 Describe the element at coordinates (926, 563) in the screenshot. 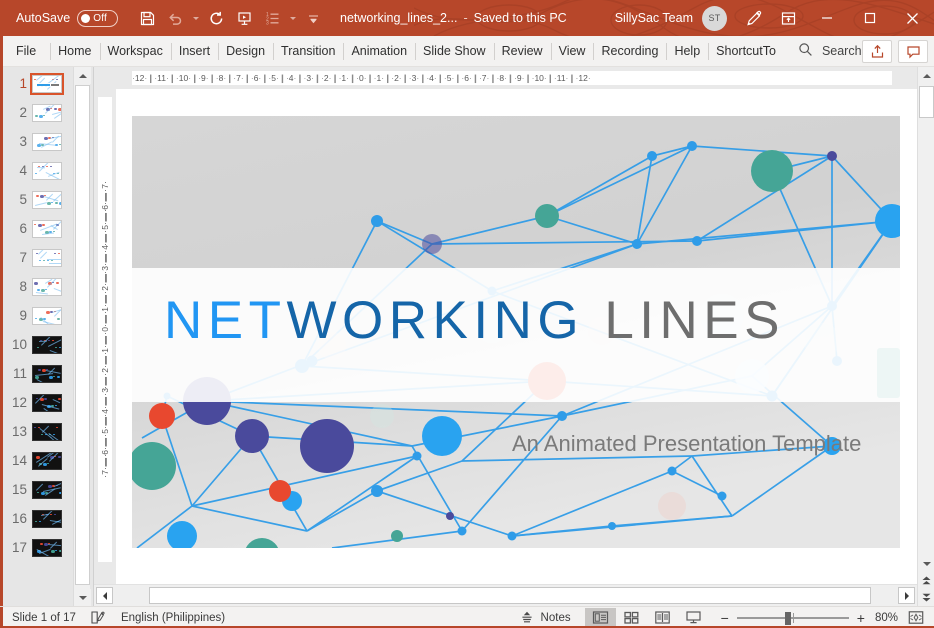

I see `scroll-down-icon` at that location.